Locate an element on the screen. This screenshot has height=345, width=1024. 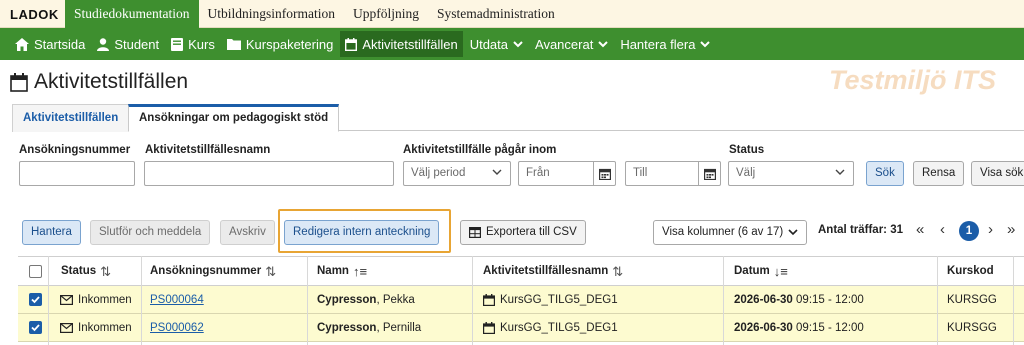
nav-kurs: Kurs is located at coordinates (193, 44).